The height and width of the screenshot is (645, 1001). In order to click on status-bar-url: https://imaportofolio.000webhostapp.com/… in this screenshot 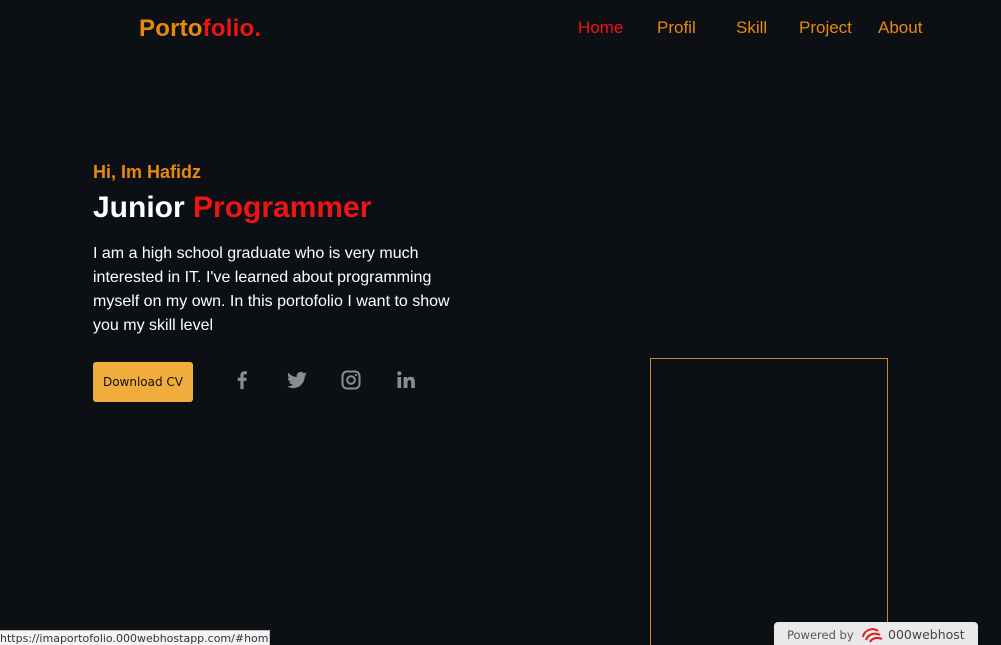, I will do `click(135, 637)`.